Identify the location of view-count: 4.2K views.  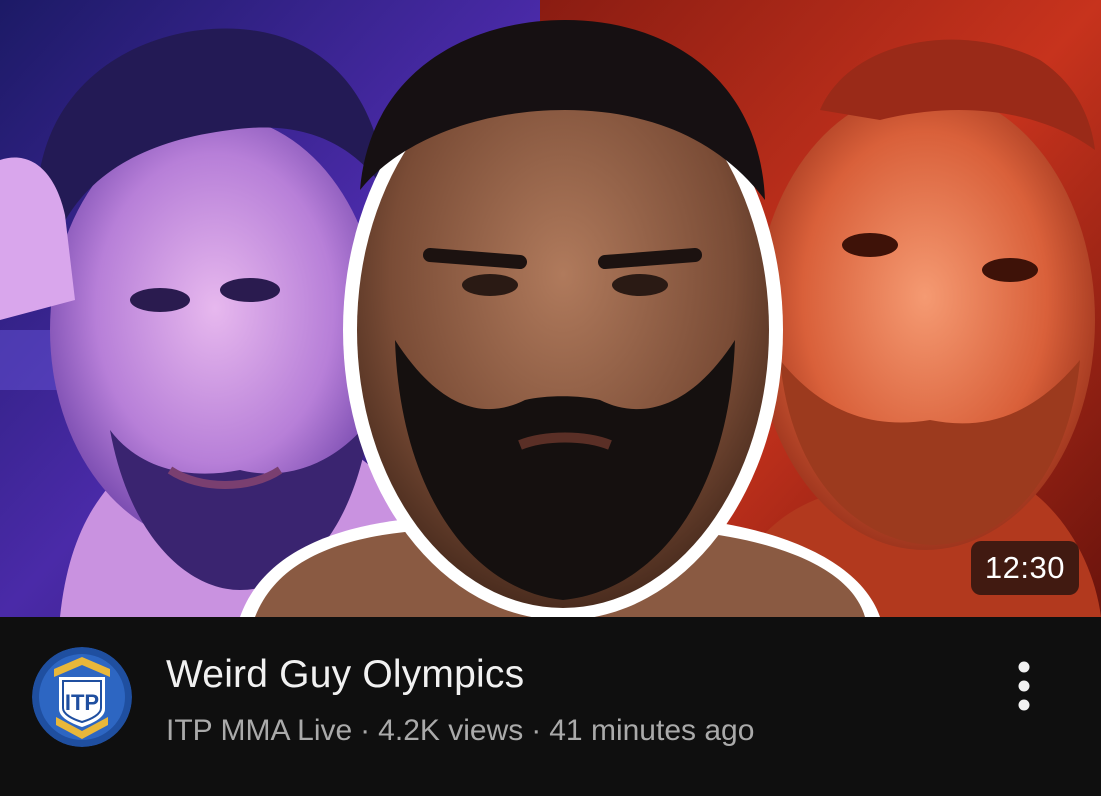
(451, 730).